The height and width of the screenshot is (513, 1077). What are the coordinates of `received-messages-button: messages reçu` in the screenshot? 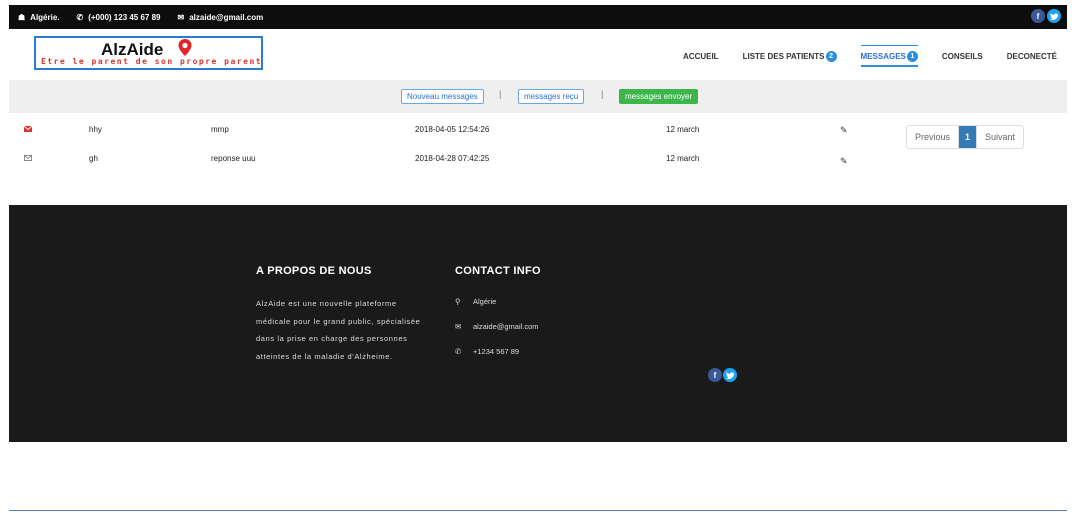 It's located at (551, 96).